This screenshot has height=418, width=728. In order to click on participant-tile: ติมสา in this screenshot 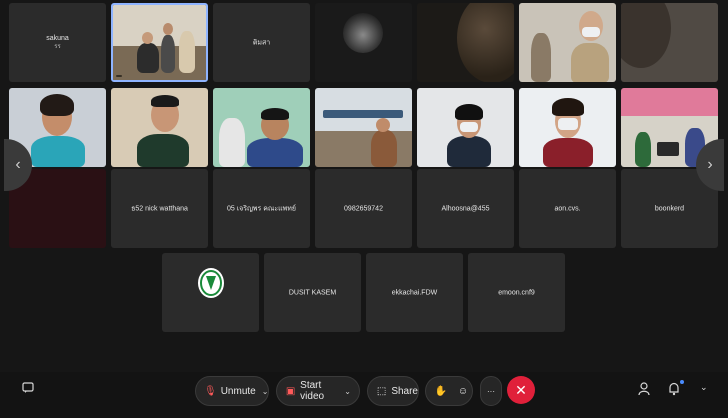, I will do `click(261, 42)`.